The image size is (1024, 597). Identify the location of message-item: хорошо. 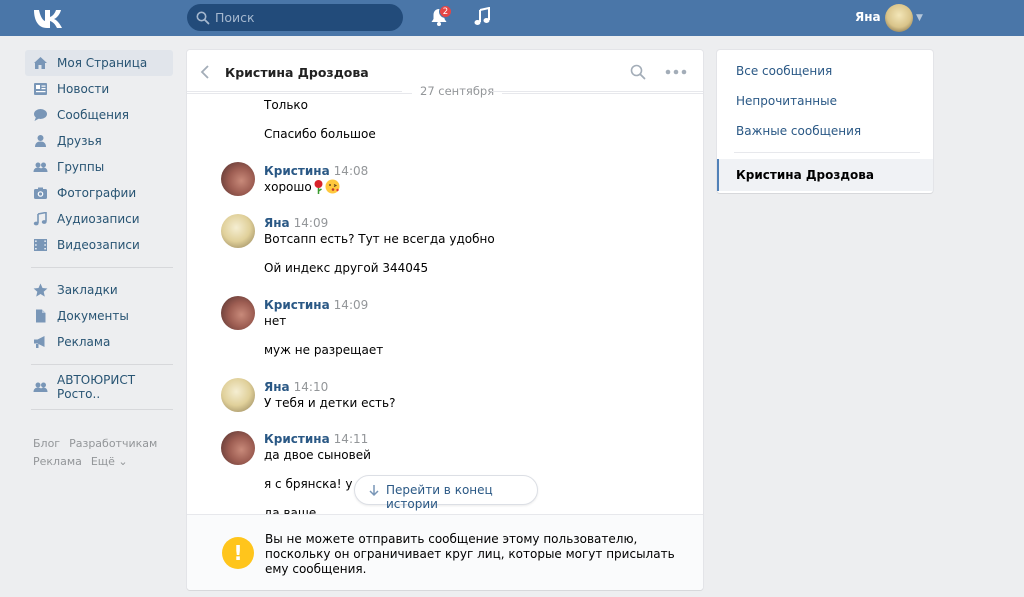
(302, 186).